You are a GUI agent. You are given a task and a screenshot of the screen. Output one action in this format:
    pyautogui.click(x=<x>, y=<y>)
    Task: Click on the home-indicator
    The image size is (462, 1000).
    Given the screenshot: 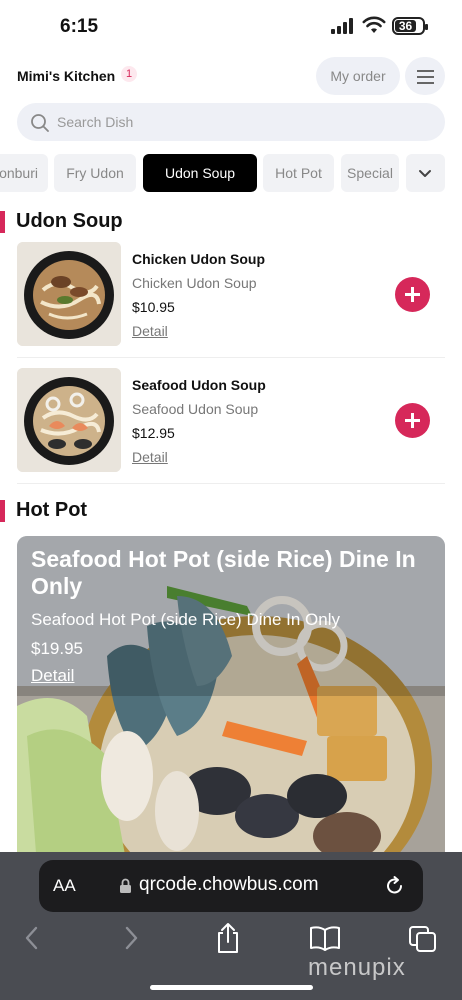 What is the action you would take?
    pyautogui.click(x=231, y=987)
    